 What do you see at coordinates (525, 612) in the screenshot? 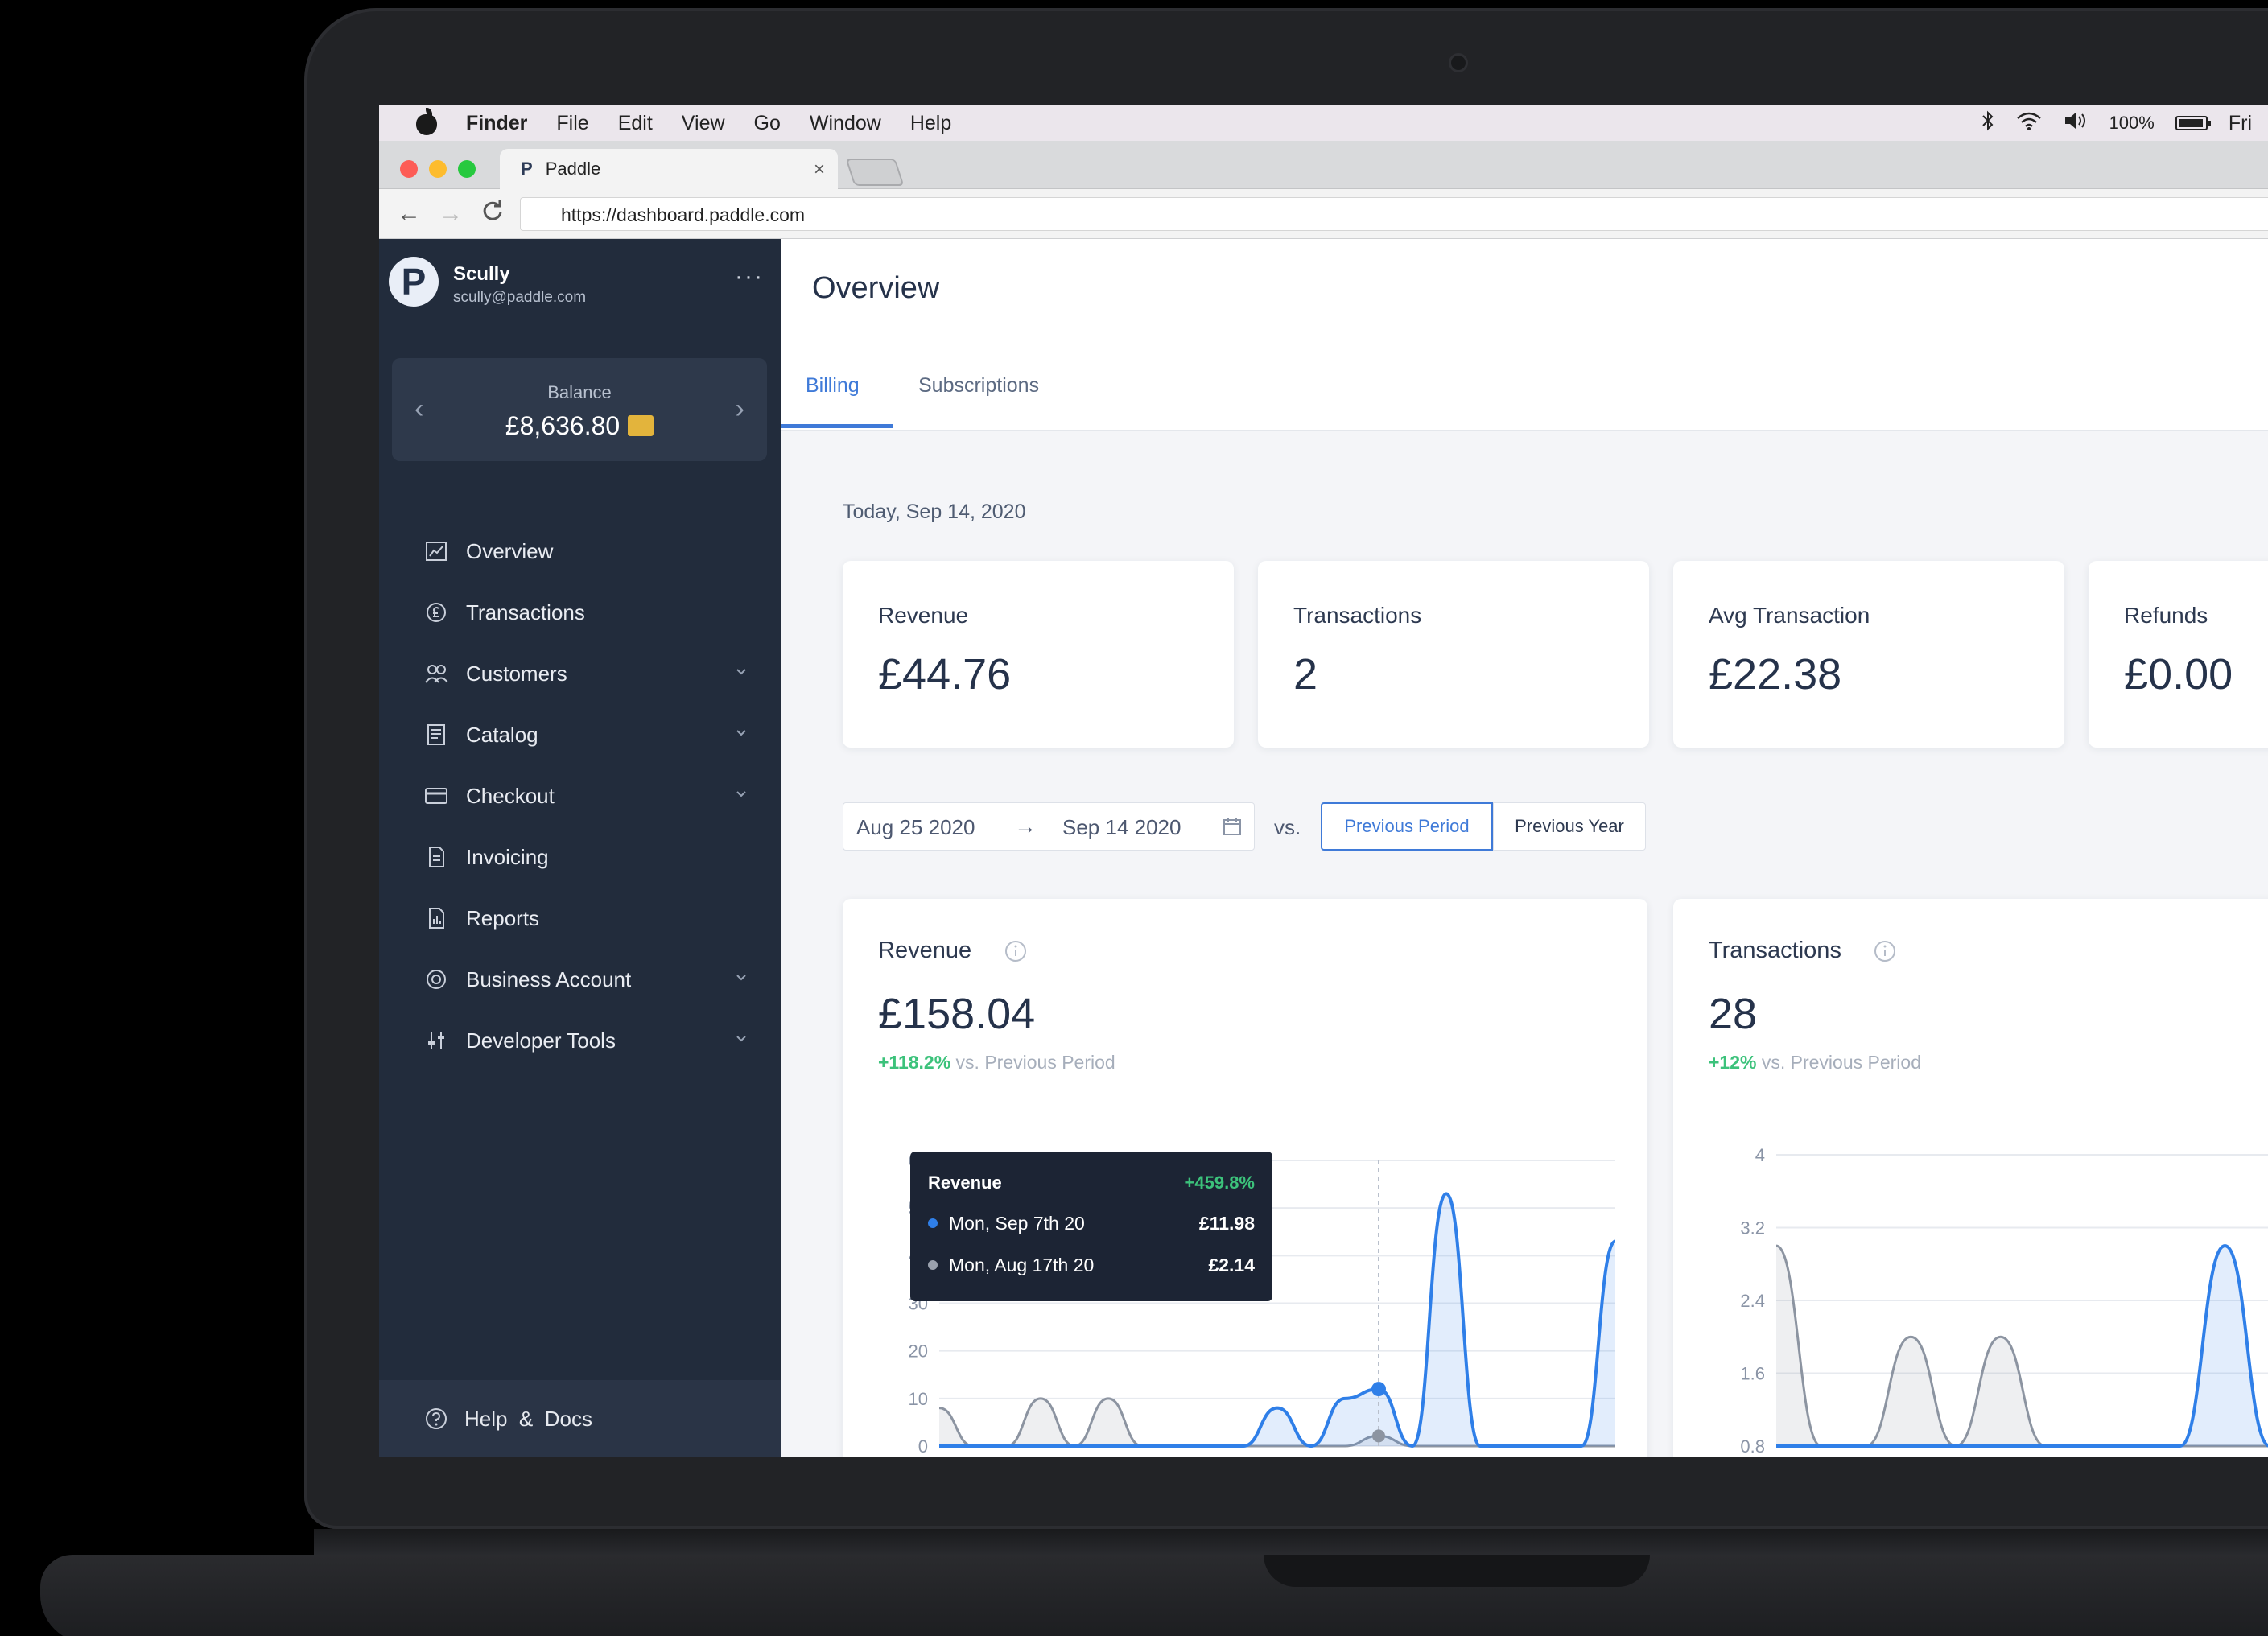
I see `sidebar-item-label: Transactions` at bounding box center [525, 612].